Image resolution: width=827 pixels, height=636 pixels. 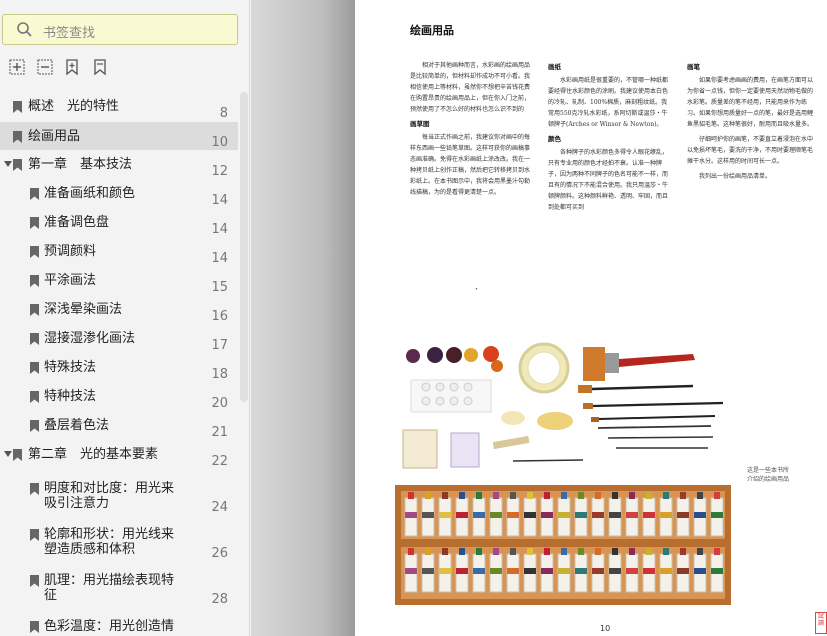 I want to click on bookmark-label: 特种技法, so click(x=70, y=396).